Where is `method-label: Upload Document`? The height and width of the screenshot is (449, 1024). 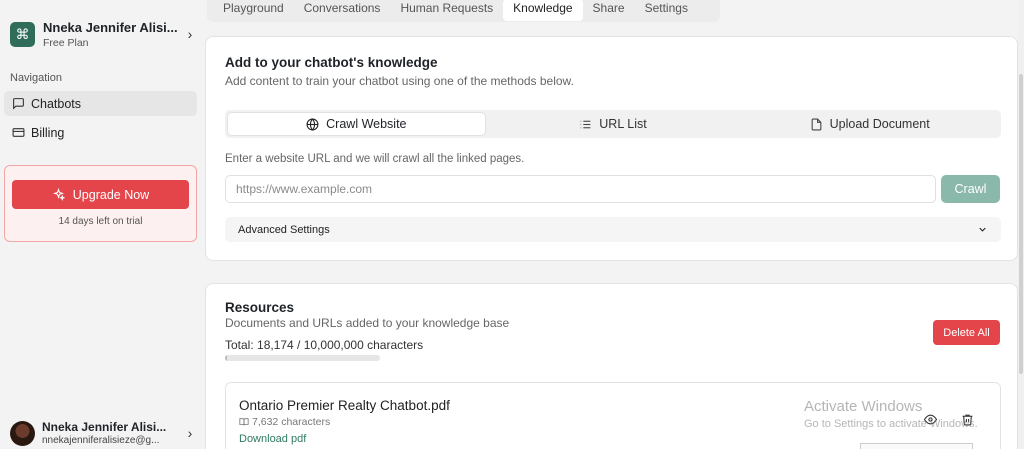 method-label: Upload Document is located at coordinates (879, 124).